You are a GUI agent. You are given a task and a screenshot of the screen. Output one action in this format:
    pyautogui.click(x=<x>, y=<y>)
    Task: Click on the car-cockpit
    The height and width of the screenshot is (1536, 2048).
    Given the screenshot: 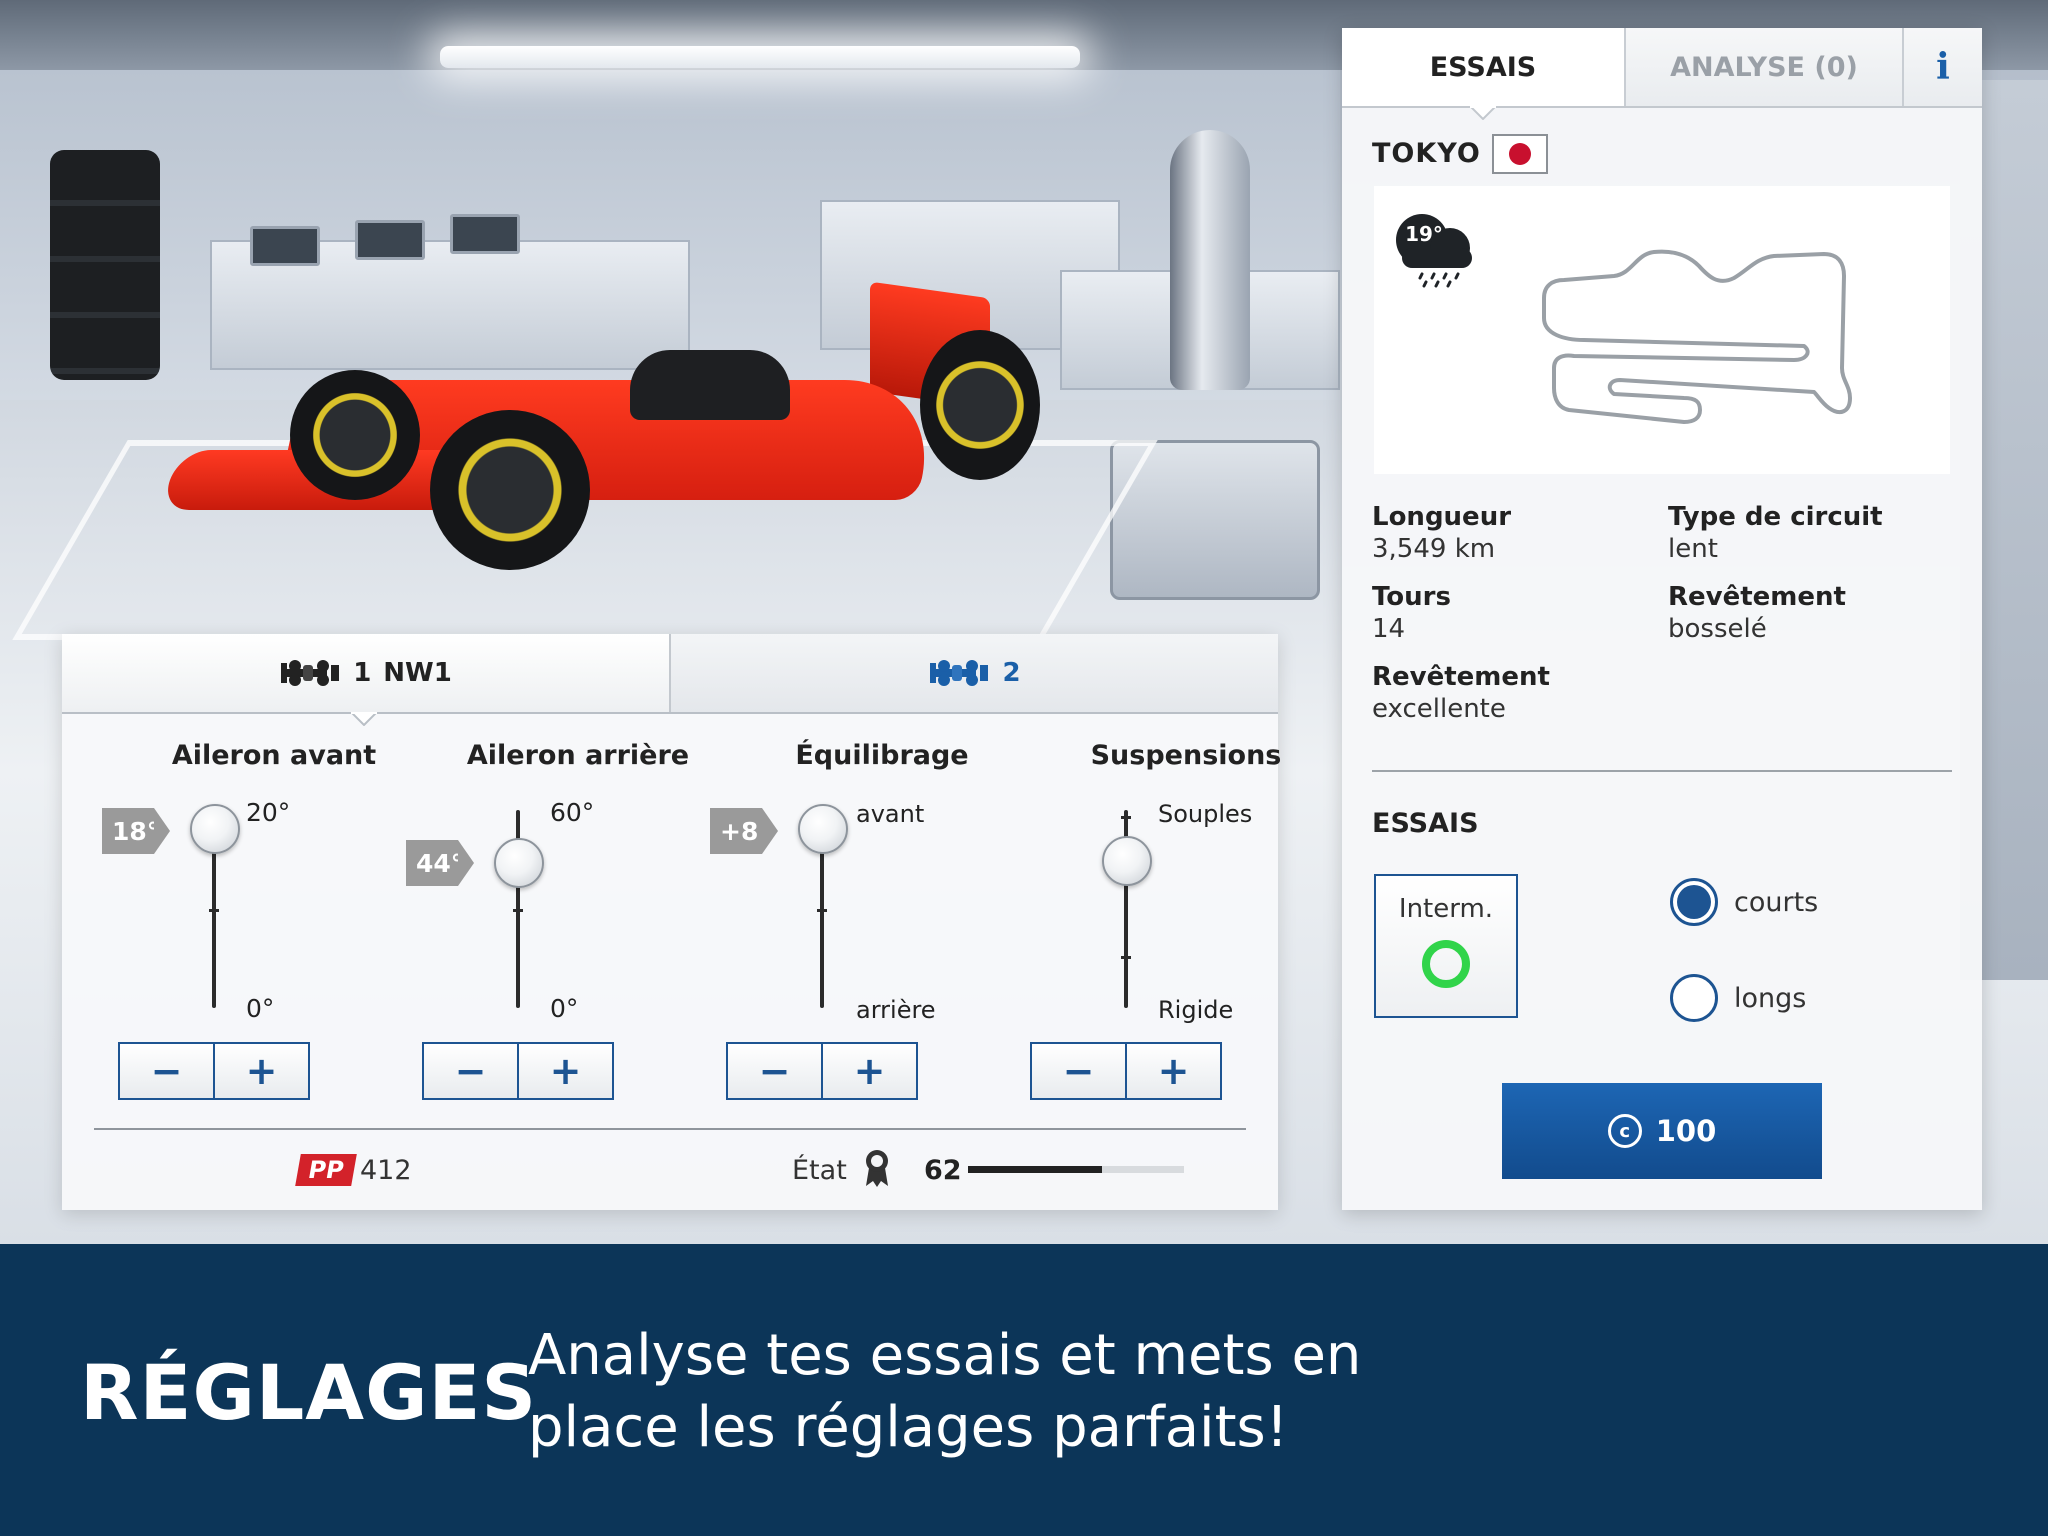 What is the action you would take?
    pyautogui.click(x=710, y=385)
    